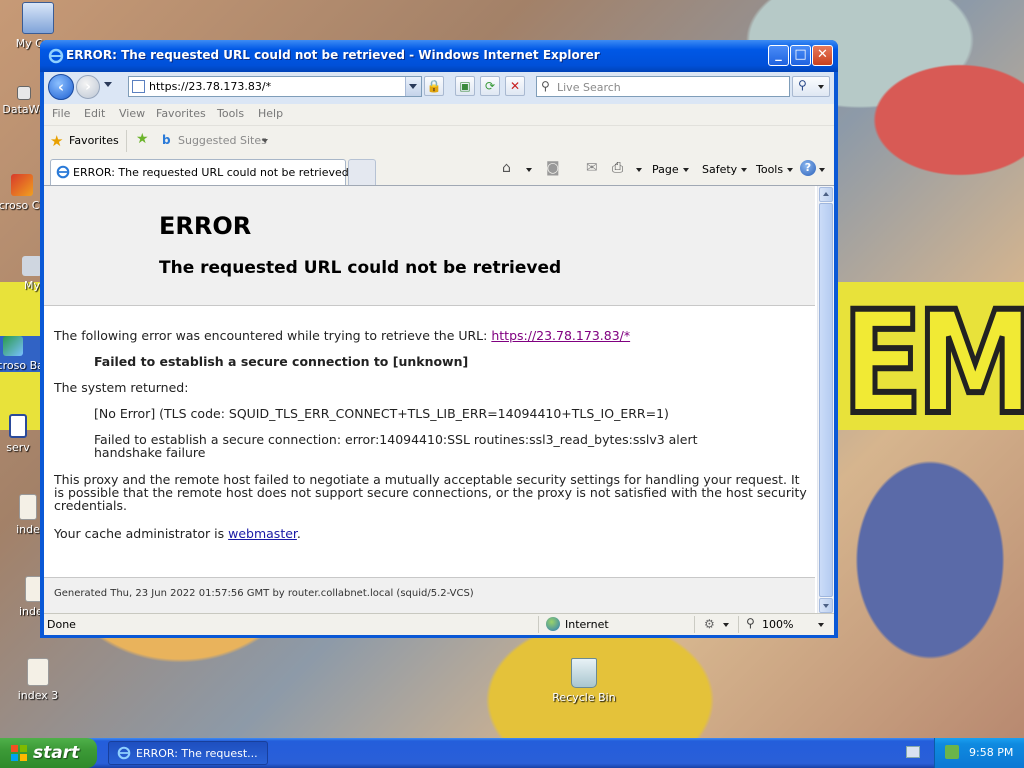  I want to click on internet-zone-icon, so click(553, 624).